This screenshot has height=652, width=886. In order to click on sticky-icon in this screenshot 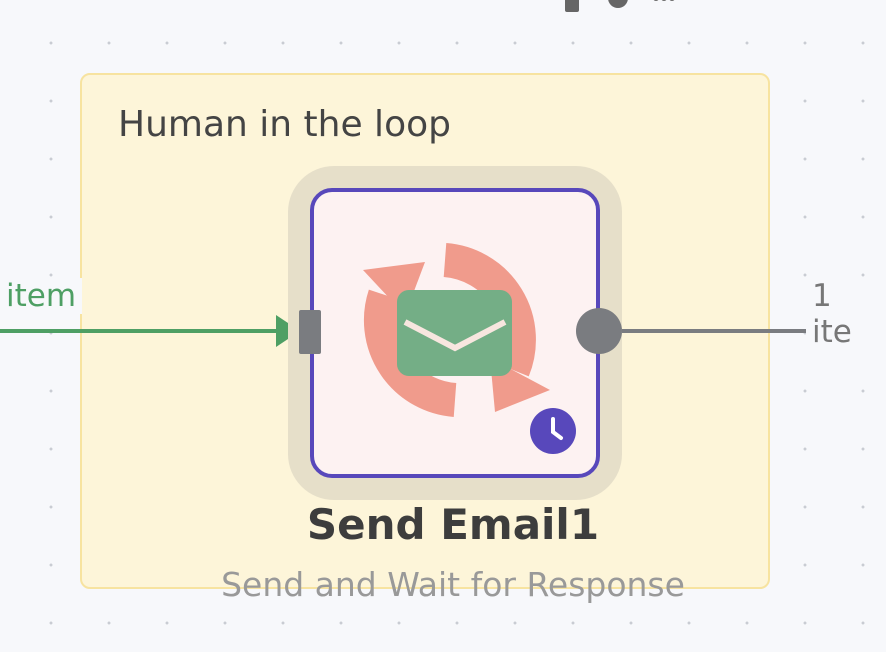, I will do `click(618, 6)`.